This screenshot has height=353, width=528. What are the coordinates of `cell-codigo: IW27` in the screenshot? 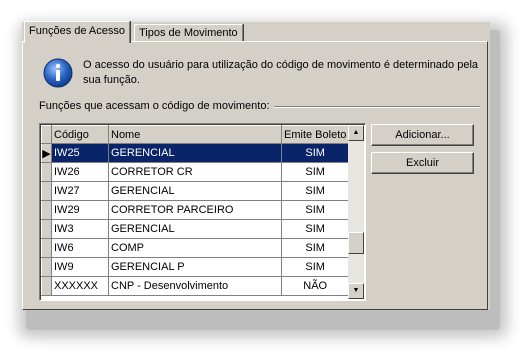 It's located at (80, 191).